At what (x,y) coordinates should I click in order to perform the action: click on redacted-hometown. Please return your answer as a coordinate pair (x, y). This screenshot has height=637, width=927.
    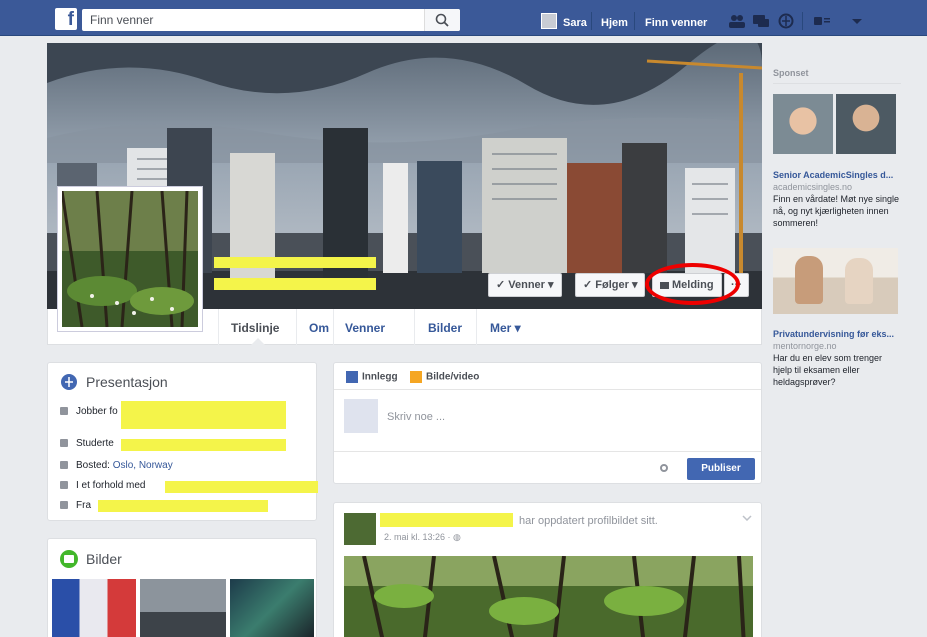
    Looking at the image, I should click on (183, 506).